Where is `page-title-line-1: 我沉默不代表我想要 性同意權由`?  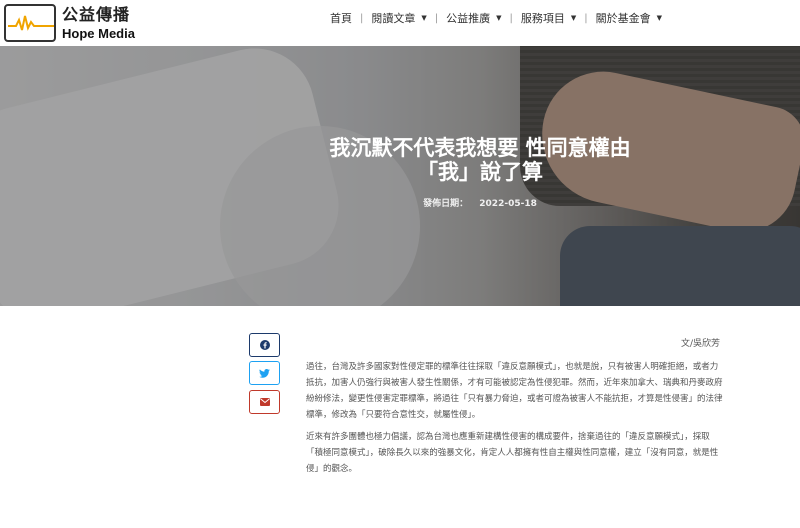 page-title-line-1: 我沉默不代表我想要 性同意權由 is located at coordinates (480, 148).